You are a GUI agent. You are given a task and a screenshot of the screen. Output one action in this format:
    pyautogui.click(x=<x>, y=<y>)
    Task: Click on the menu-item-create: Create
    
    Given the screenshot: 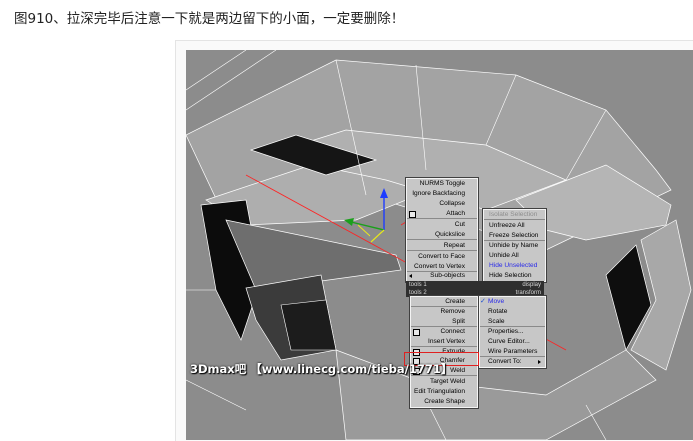 What is the action you would take?
    pyautogui.click(x=444, y=302)
    